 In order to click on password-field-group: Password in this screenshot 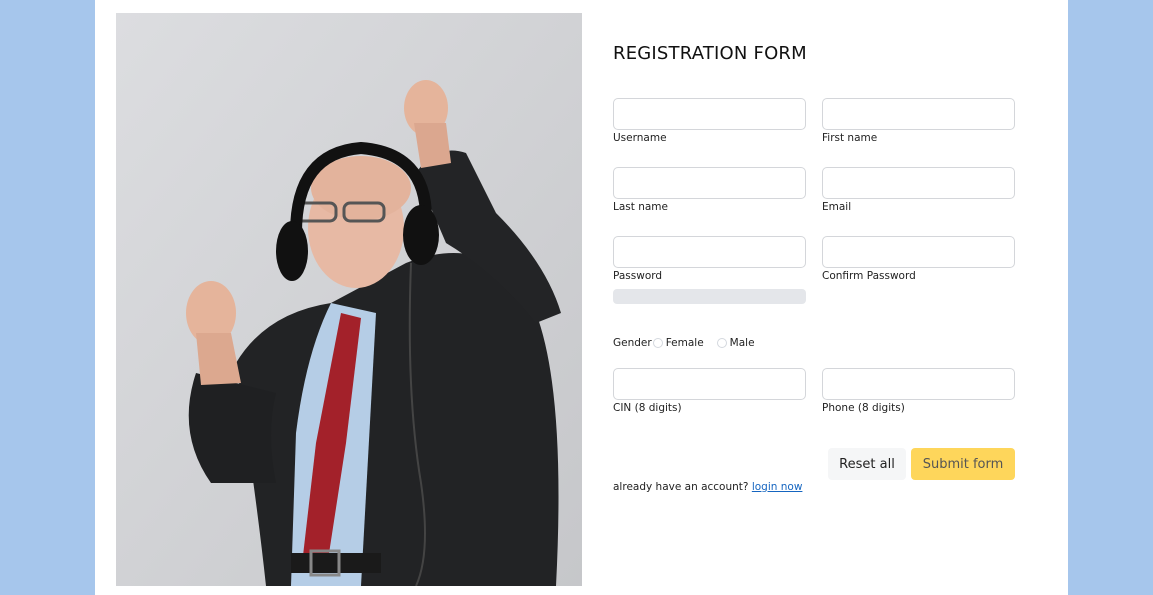, I will do `click(709, 259)`.